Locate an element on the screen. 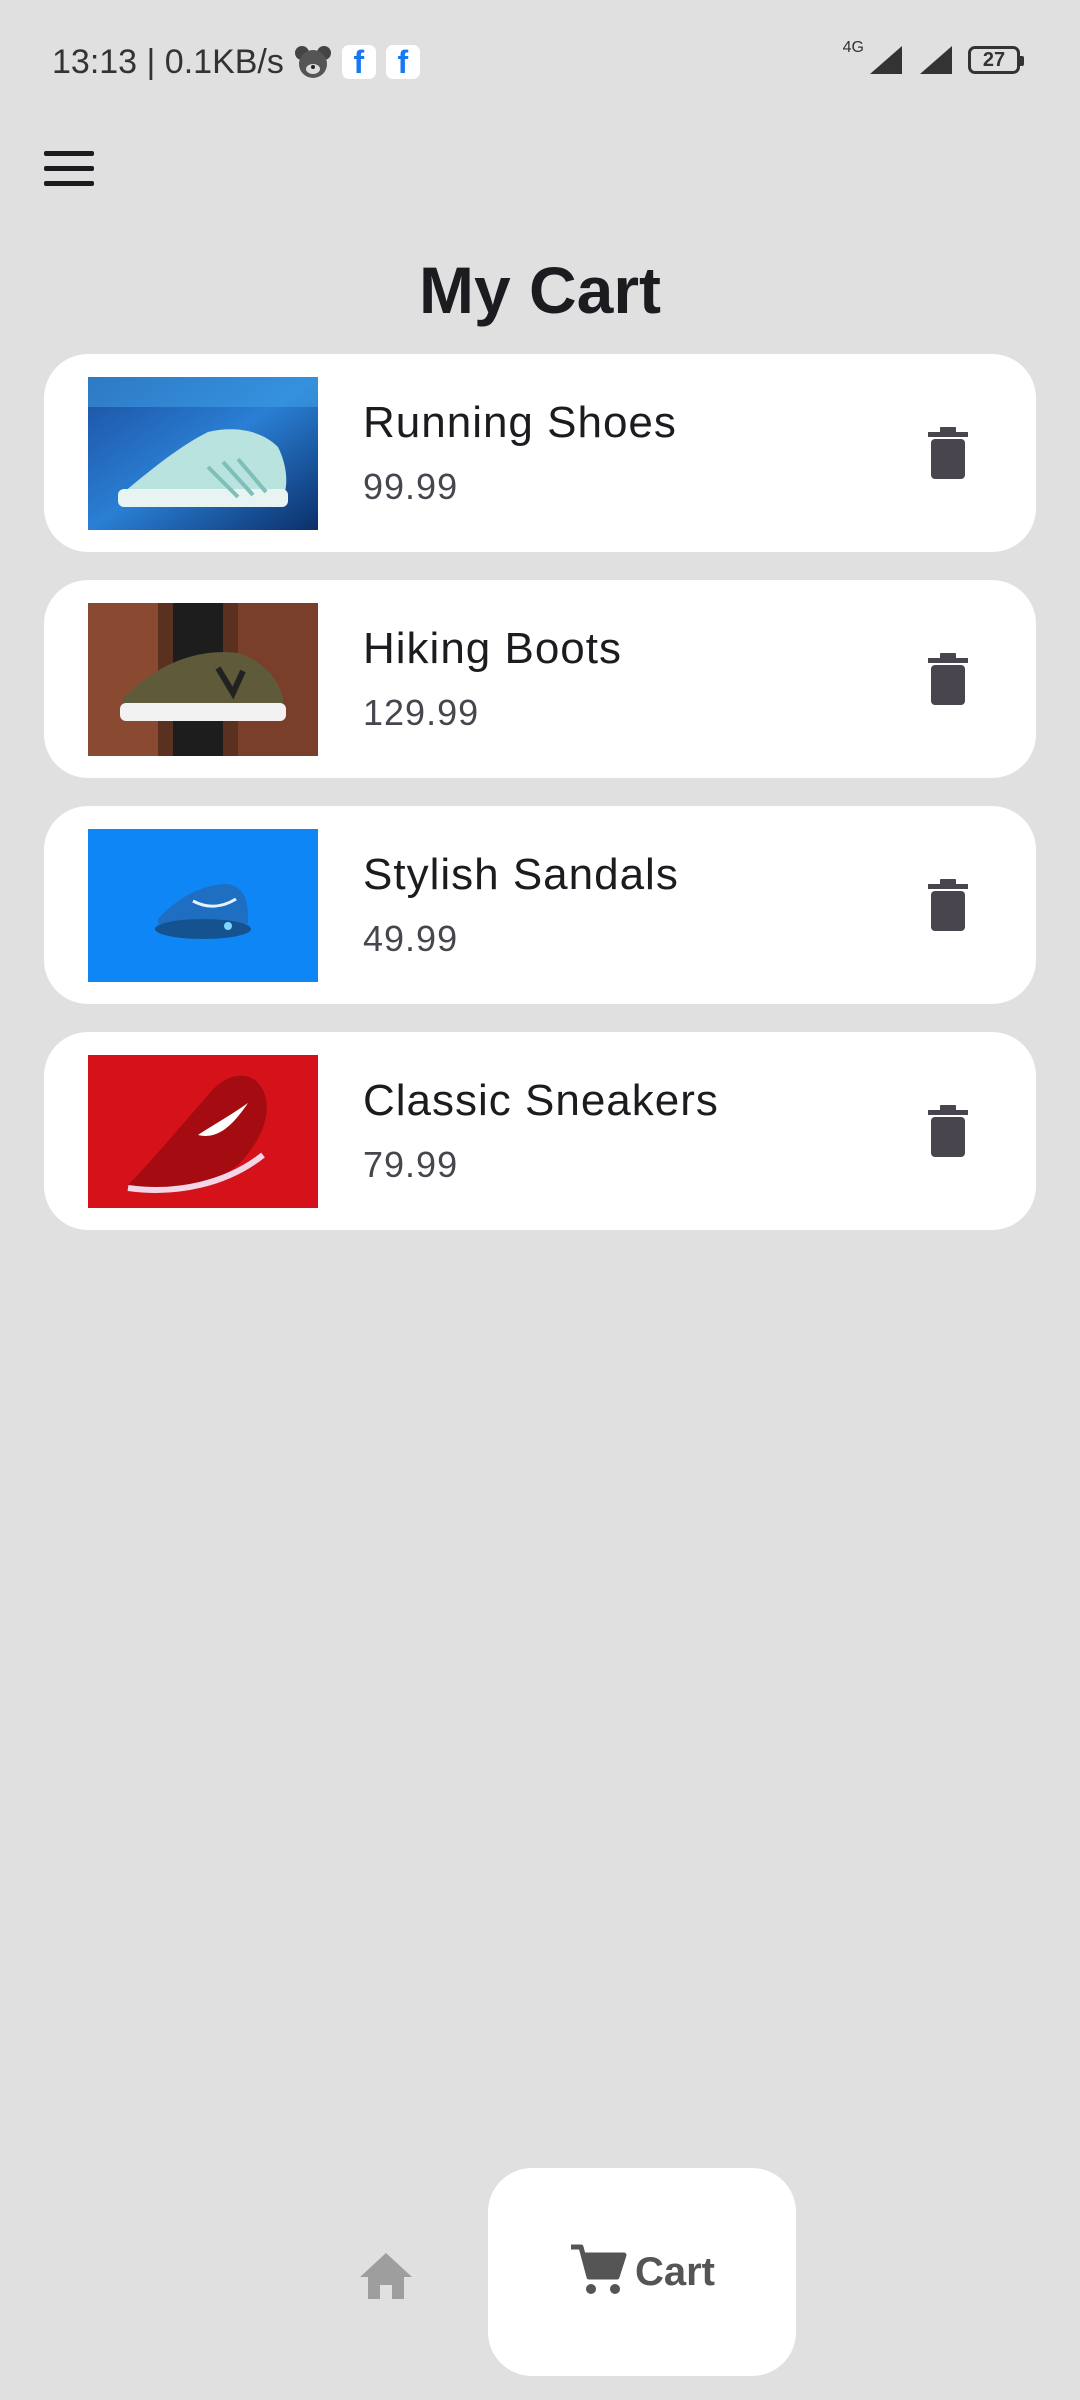 The image size is (1080, 2400). nav-cart-button: Cart is located at coordinates (642, 2272).